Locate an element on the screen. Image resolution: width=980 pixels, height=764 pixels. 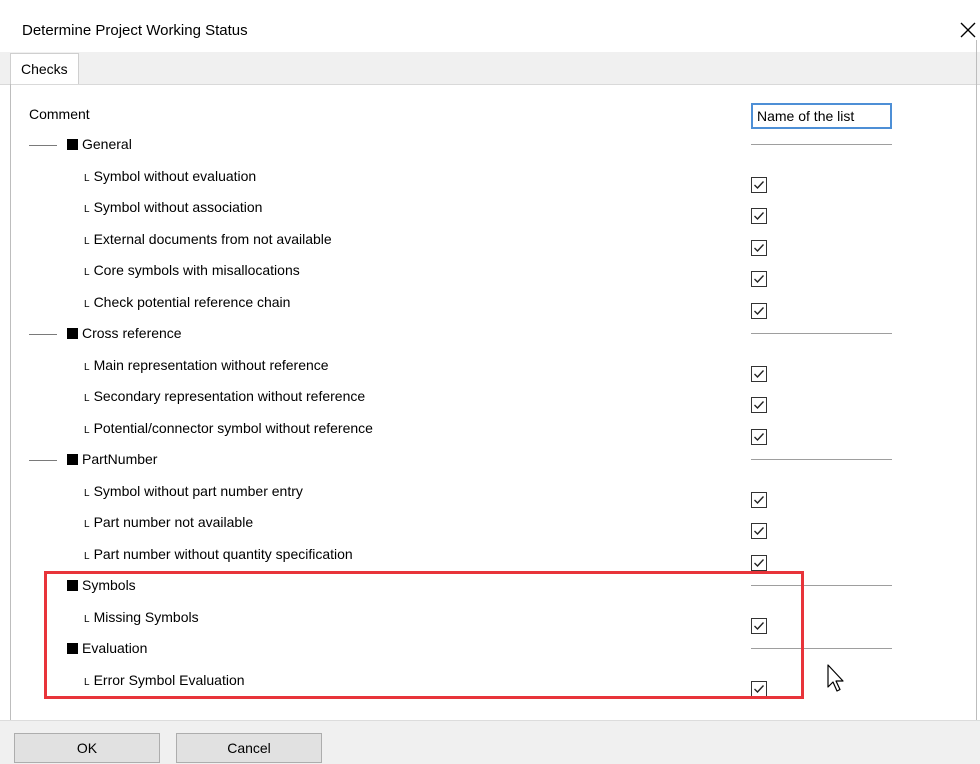
list-item-label: Core symbols with misallocations is located at coordinates (196, 270).